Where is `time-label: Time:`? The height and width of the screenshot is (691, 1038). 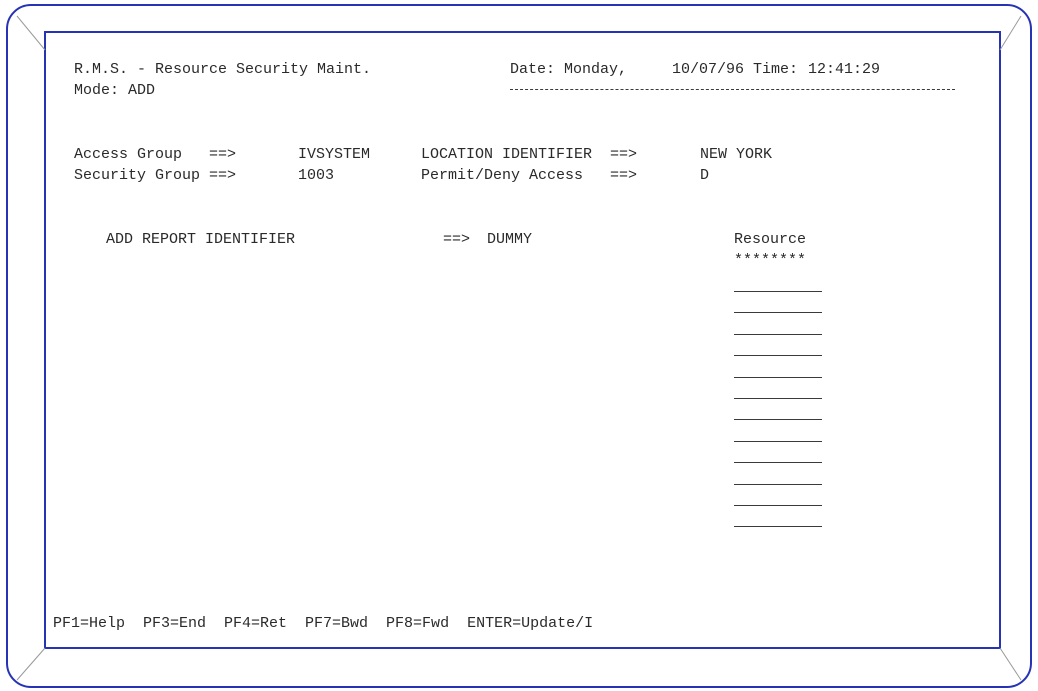 time-label: Time: is located at coordinates (776, 69).